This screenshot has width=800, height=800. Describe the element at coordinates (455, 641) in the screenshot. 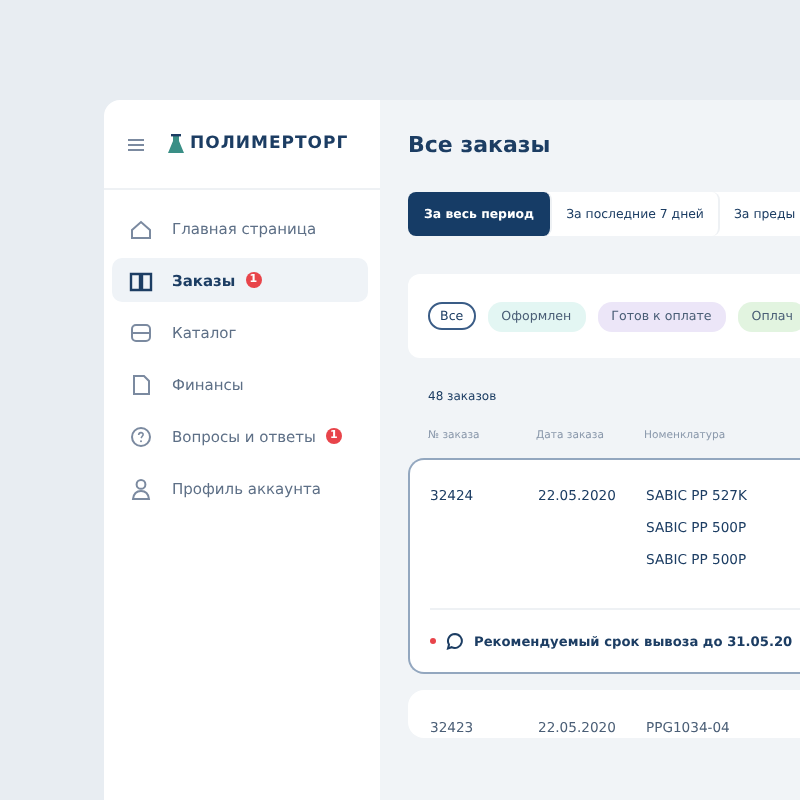

I see `chat-icon` at that location.